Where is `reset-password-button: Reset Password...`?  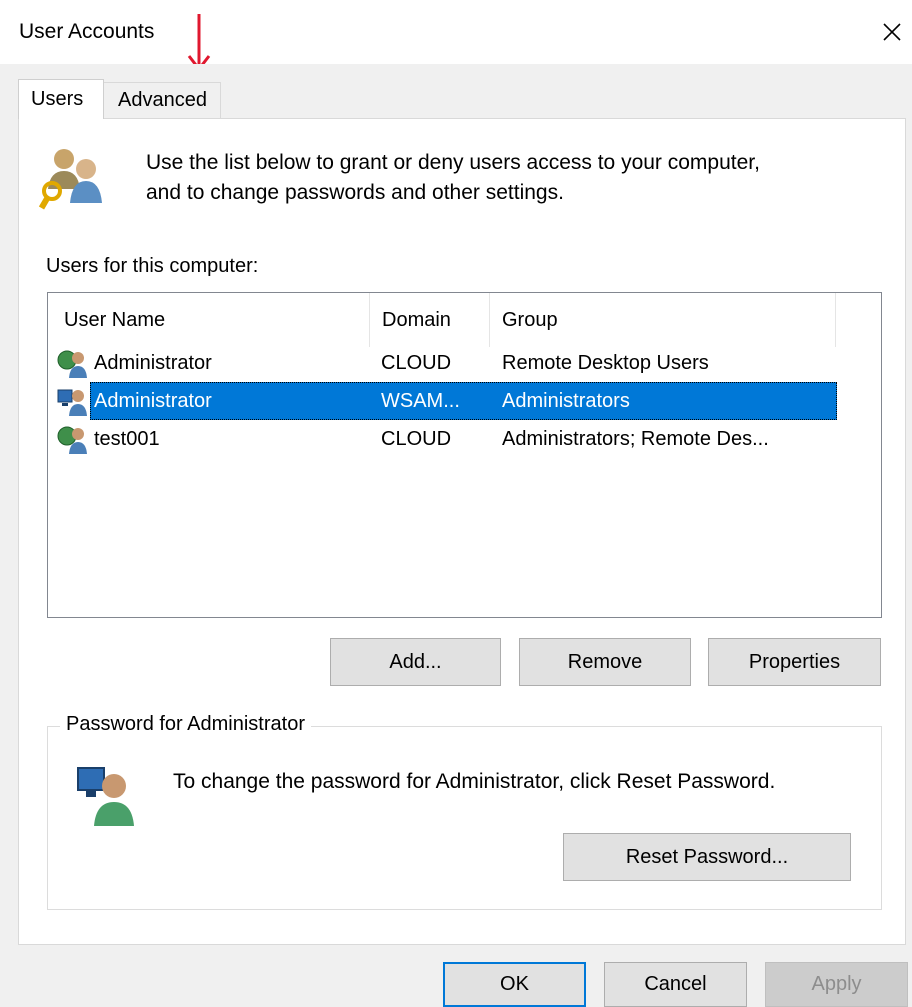
reset-password-button: Reset Password... is located at coordinates (707, 857).